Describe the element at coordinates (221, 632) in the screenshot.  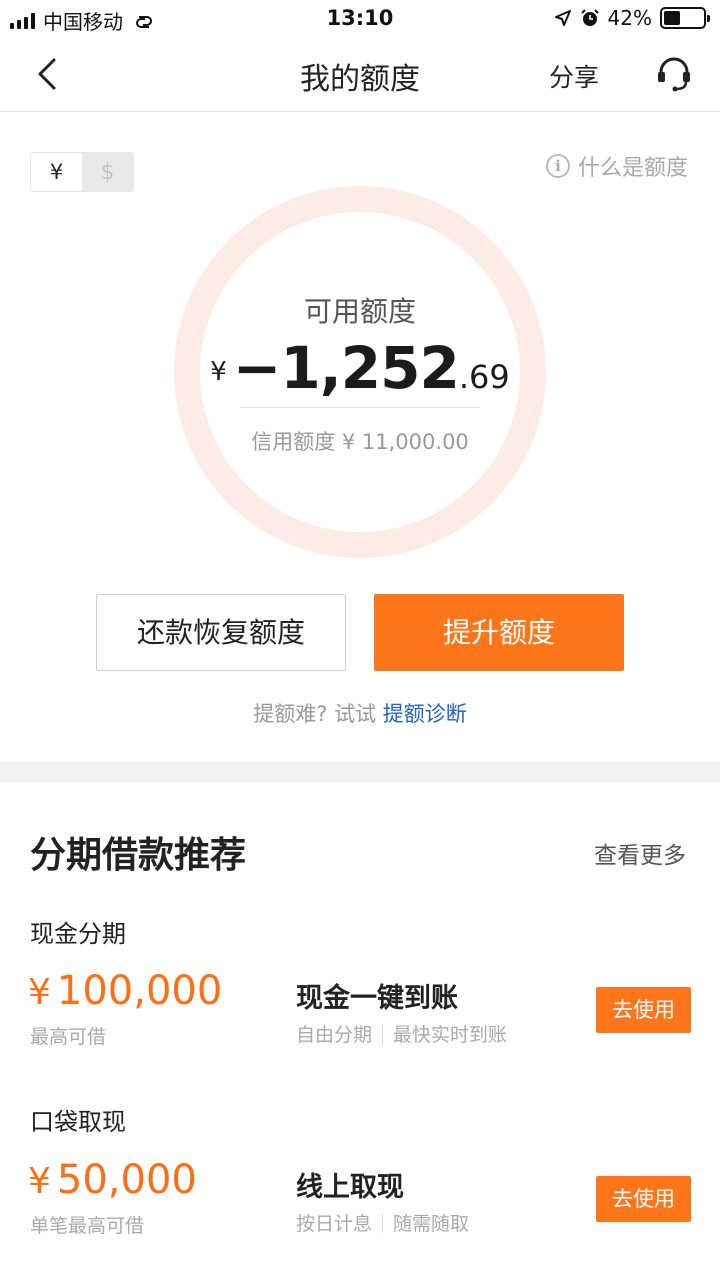
I see `repay-restore-button: 还款恢复额度` at that location.